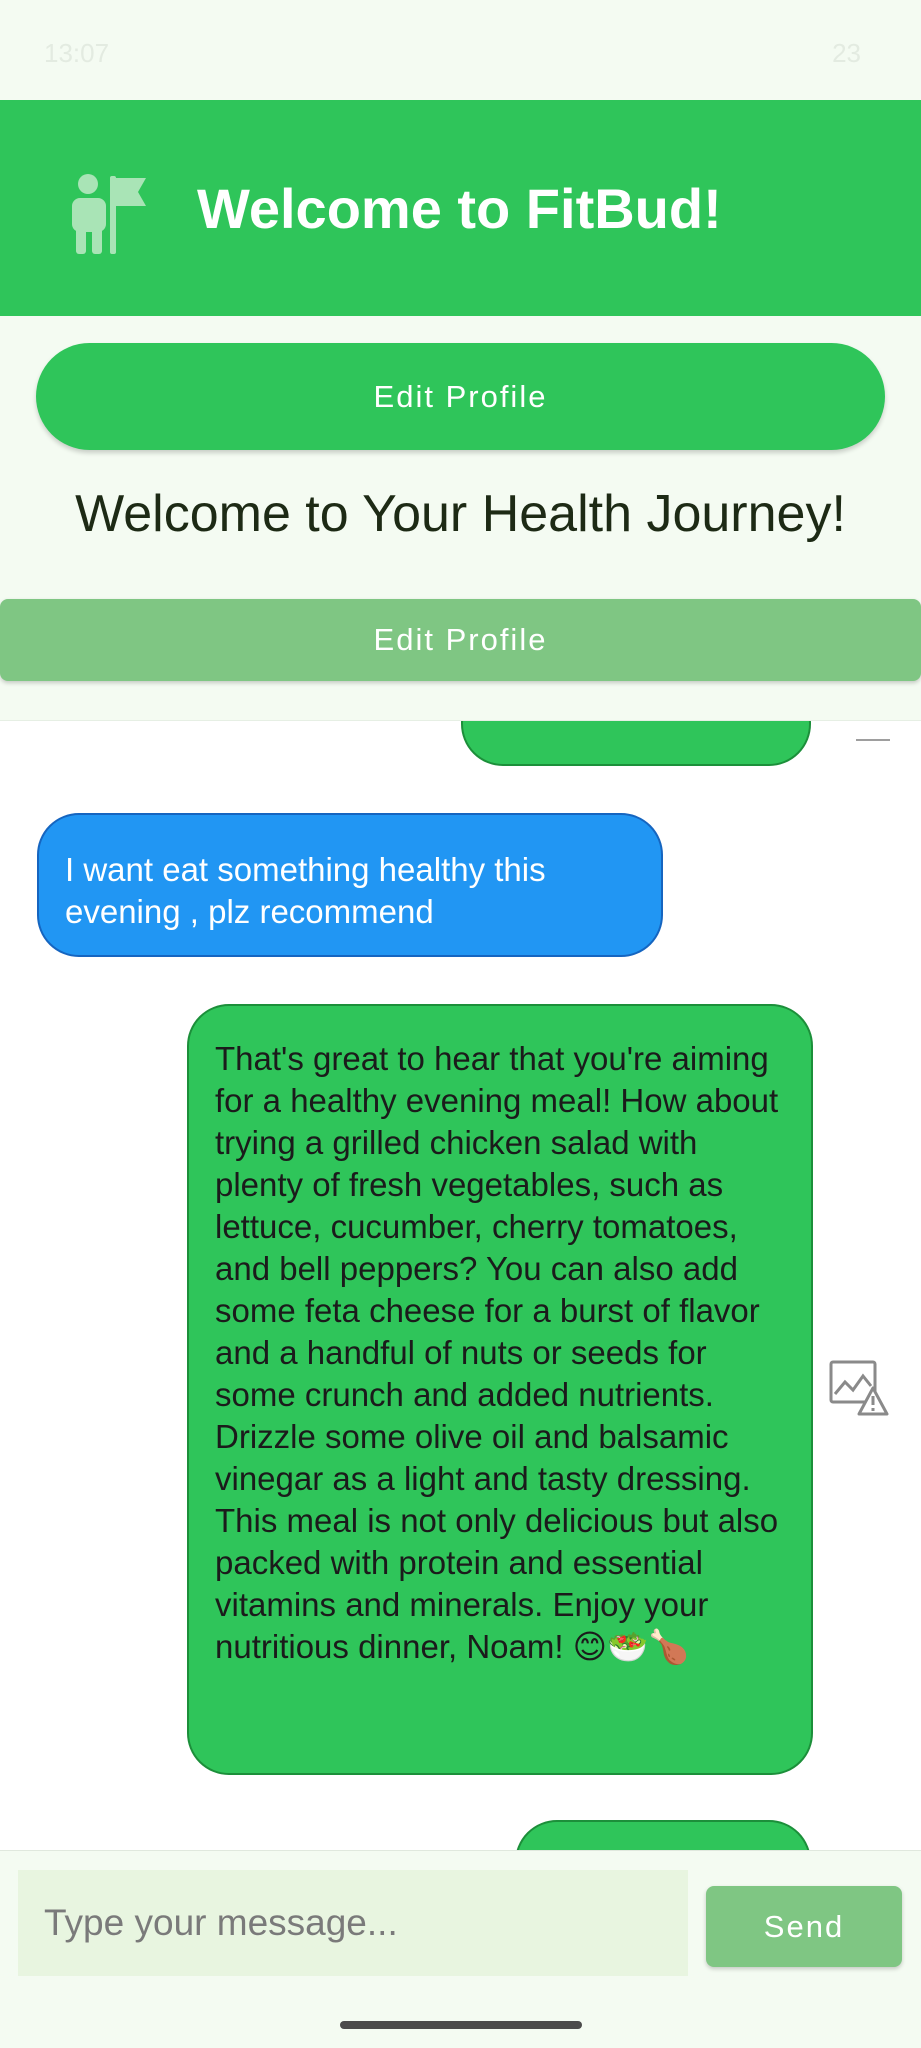 This screenshot has width=921, height=2048. Describe the element at coordinates (846, 53) in the screenshot. I see `status-battery: 23` at that location.